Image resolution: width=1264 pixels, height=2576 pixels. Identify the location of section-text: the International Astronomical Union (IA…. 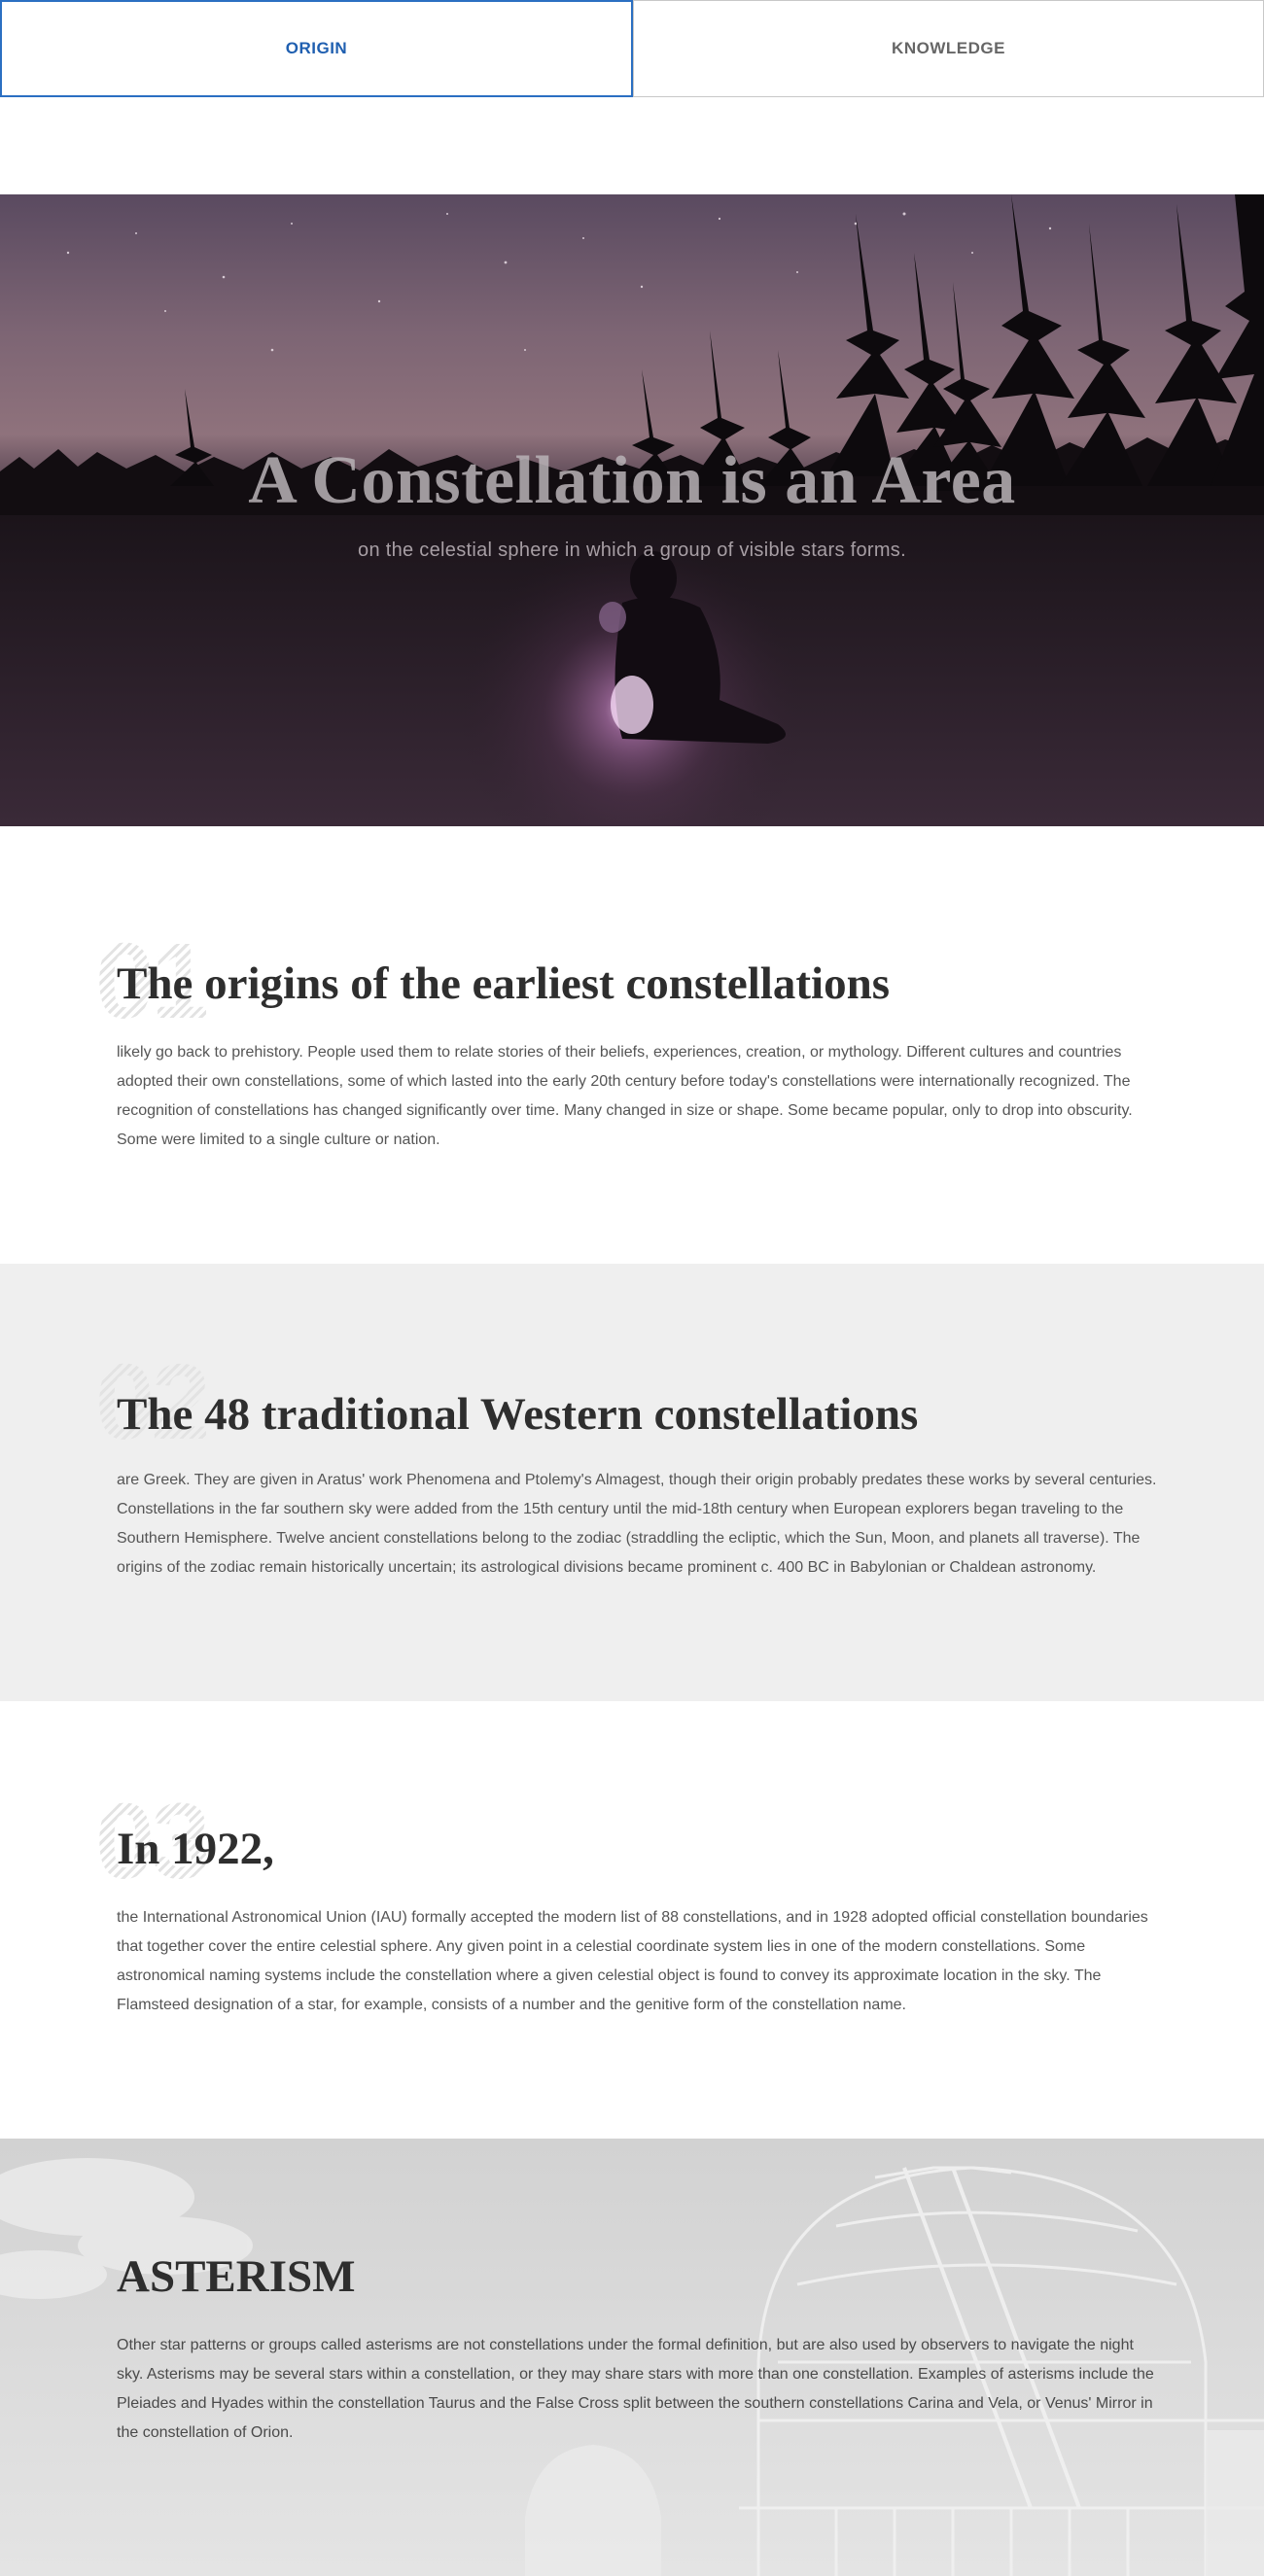
(632, 1961).